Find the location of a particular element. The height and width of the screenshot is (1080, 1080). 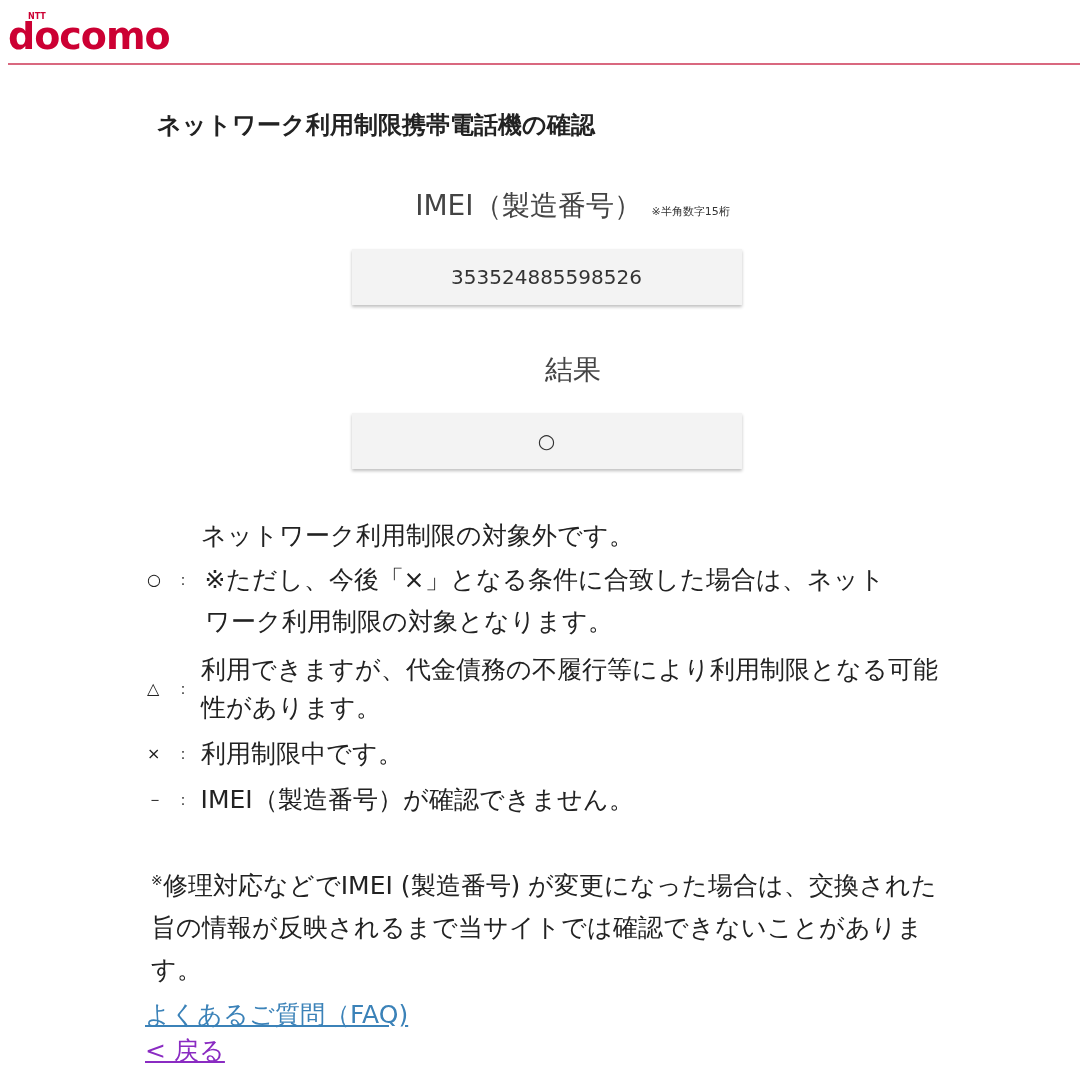

legend-symbol: × is located at coordinates (154, 754).